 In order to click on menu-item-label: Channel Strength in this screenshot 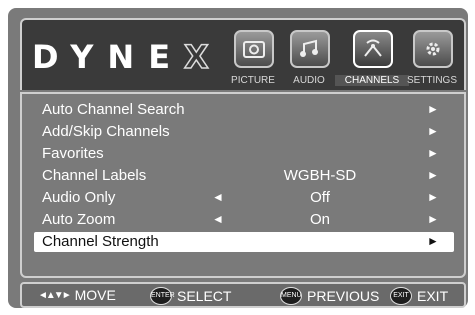, I will do `click(100, 241)`.